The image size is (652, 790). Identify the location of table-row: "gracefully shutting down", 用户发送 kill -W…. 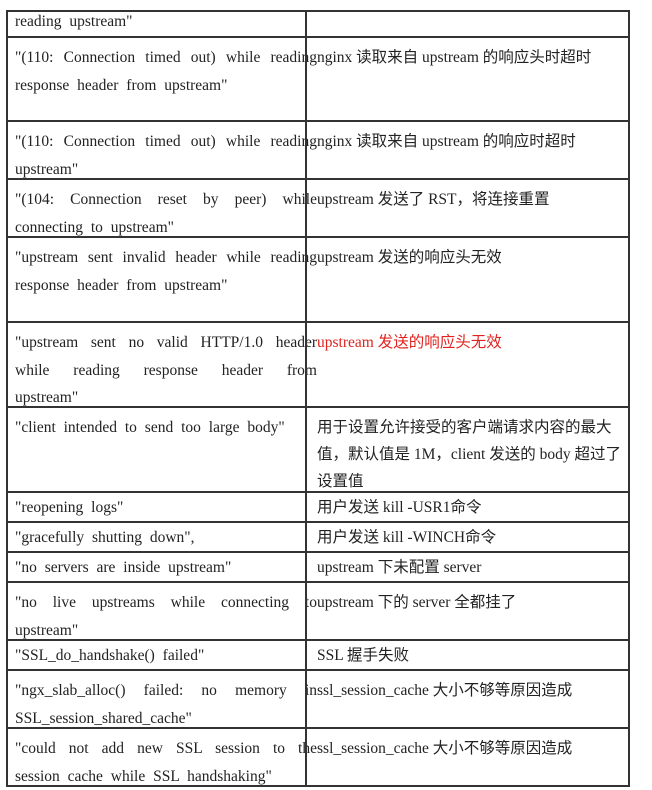
(318, 538).